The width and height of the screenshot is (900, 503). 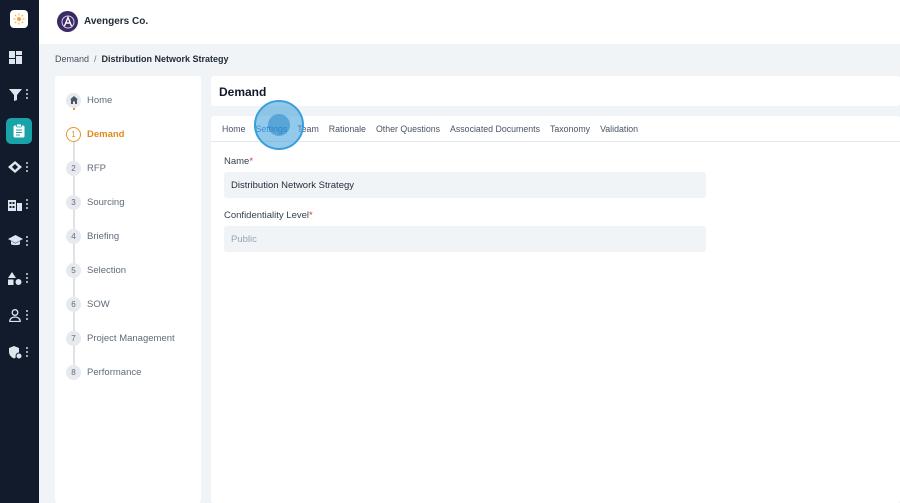 I want to click on breadcrumb-current: Distribution Network Strategy, so click(x=165, y=59).